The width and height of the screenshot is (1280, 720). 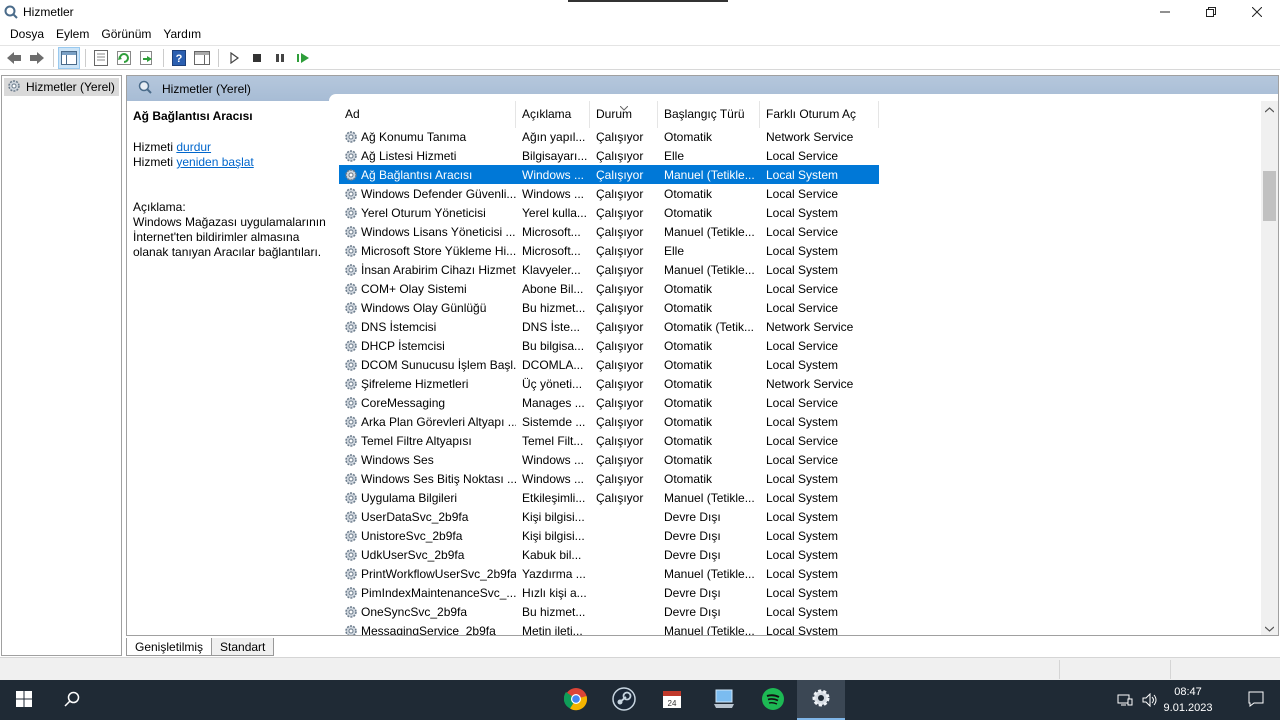 What do you see at coordinates (1269, 196) in the screenshot?
I see `scrollbar-thumb` at bounding box center [1269, 196].